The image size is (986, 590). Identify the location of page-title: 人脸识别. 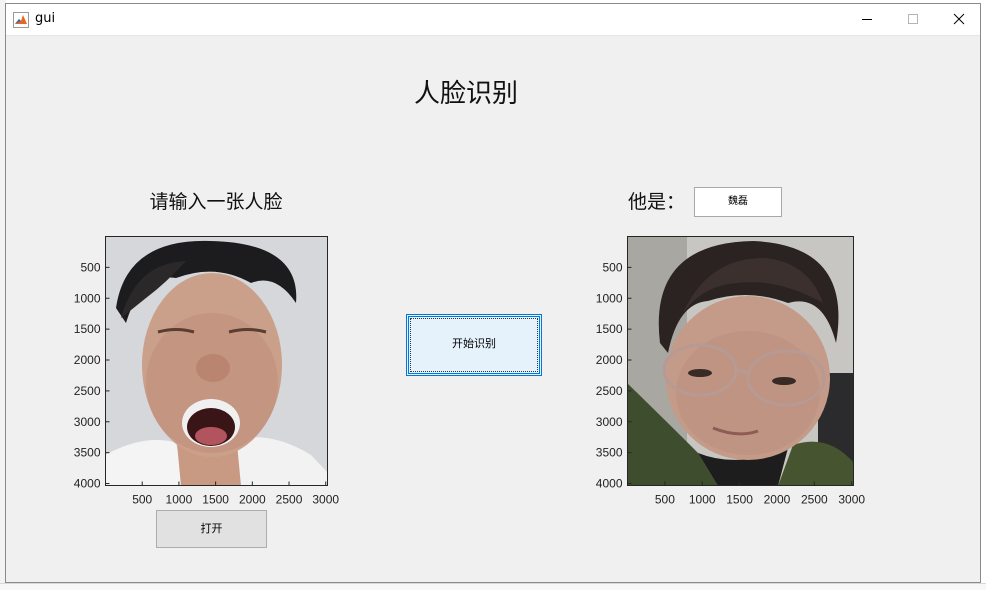
(465, 94).